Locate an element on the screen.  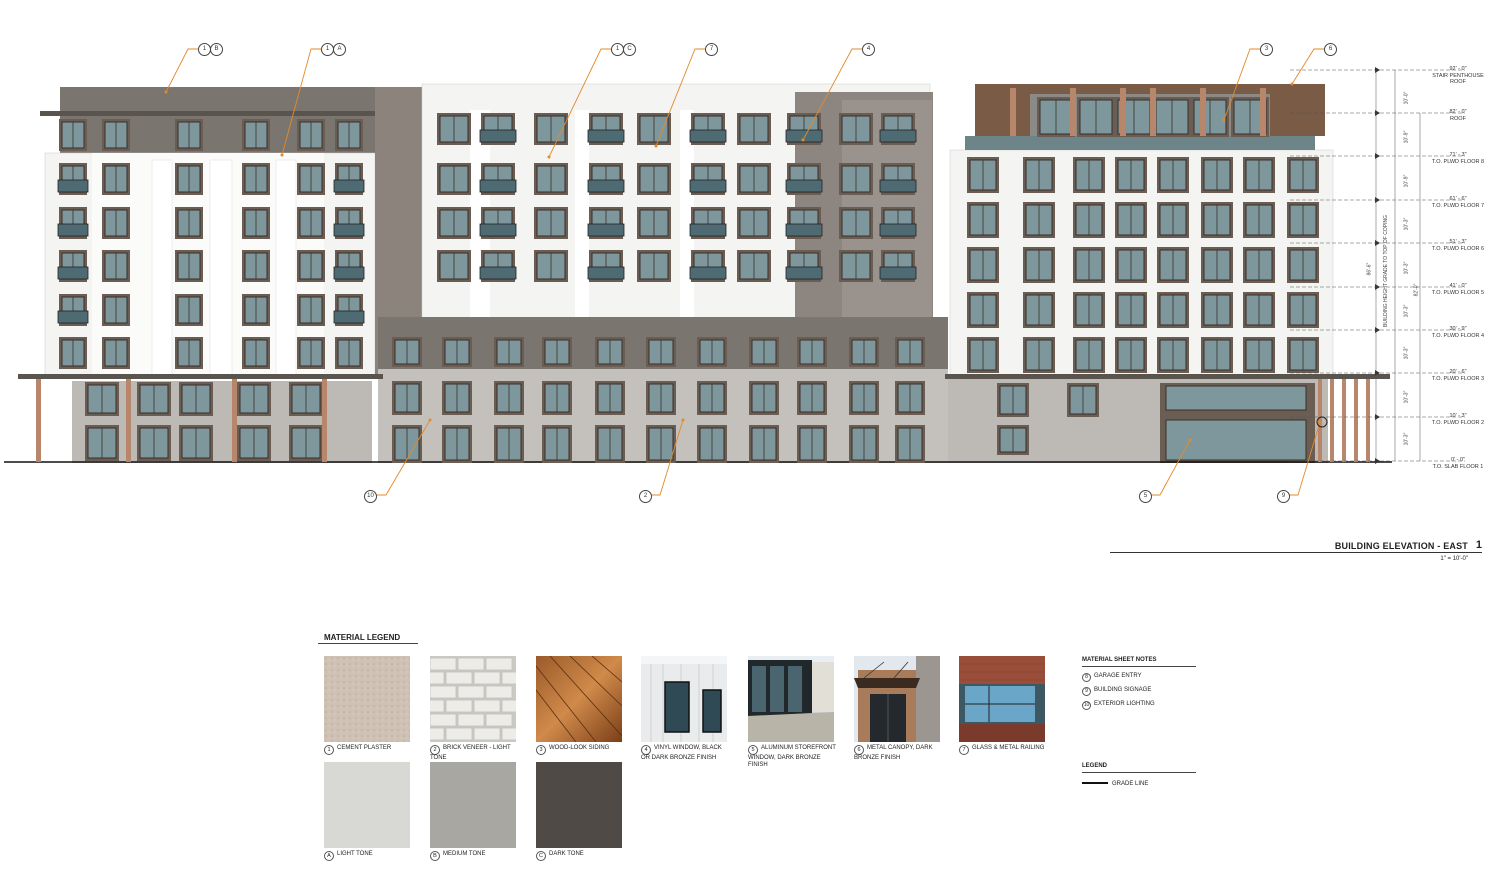
tag-1c-sub: C is located at coordinates (629, 49).